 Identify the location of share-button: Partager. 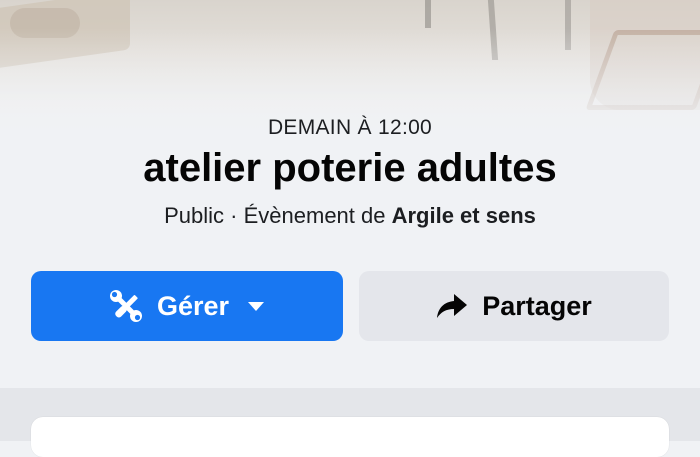
(514, 306).